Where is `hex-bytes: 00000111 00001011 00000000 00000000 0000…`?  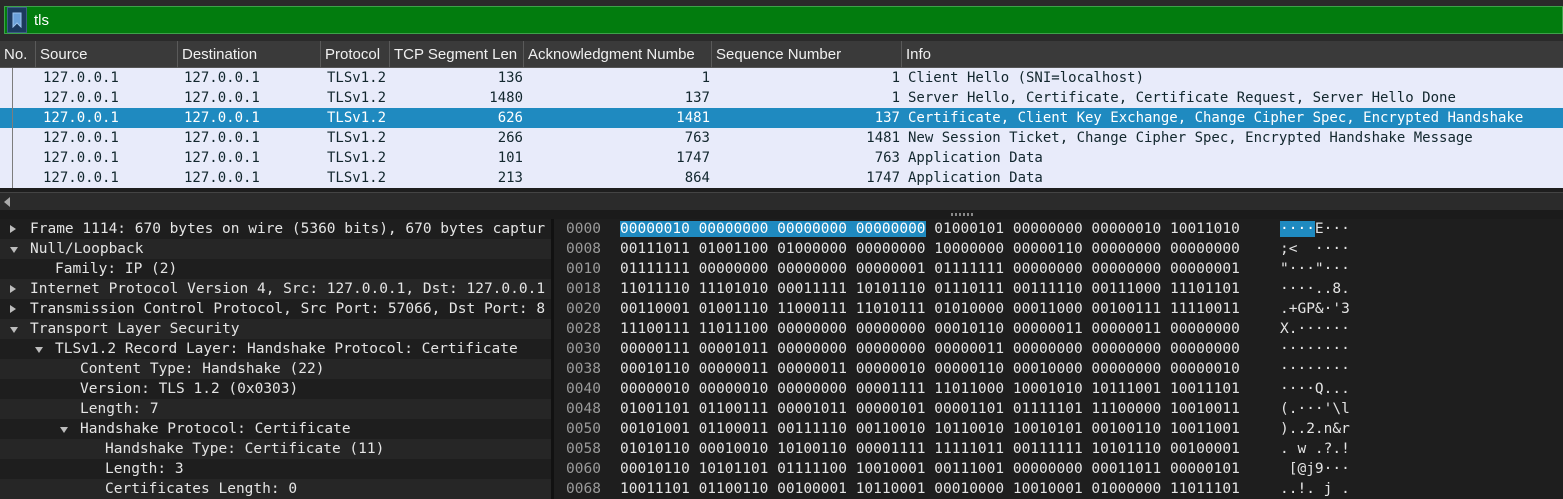
hex-bytes: 00000111 00001011 00000000 00000000 0000… is located at coordinates (930, 349).